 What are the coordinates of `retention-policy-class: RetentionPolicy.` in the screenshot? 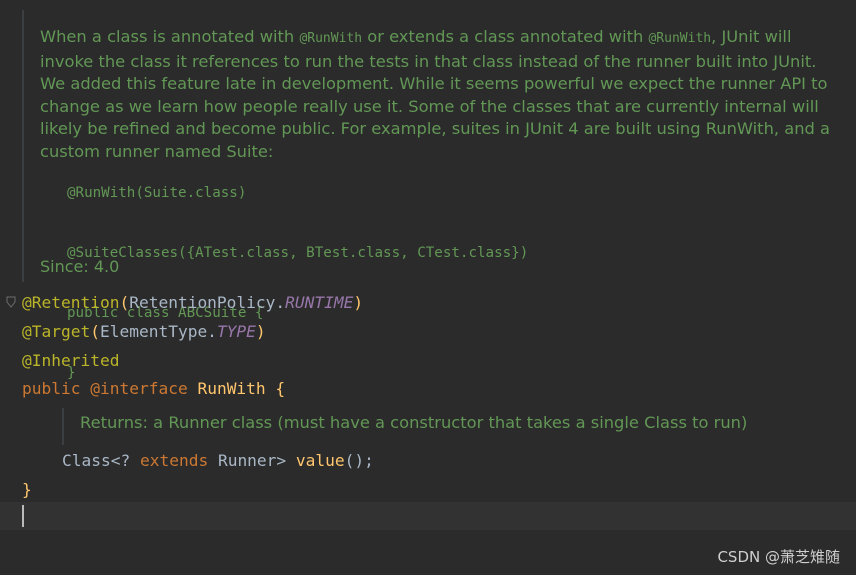 It's located at (207, 302).